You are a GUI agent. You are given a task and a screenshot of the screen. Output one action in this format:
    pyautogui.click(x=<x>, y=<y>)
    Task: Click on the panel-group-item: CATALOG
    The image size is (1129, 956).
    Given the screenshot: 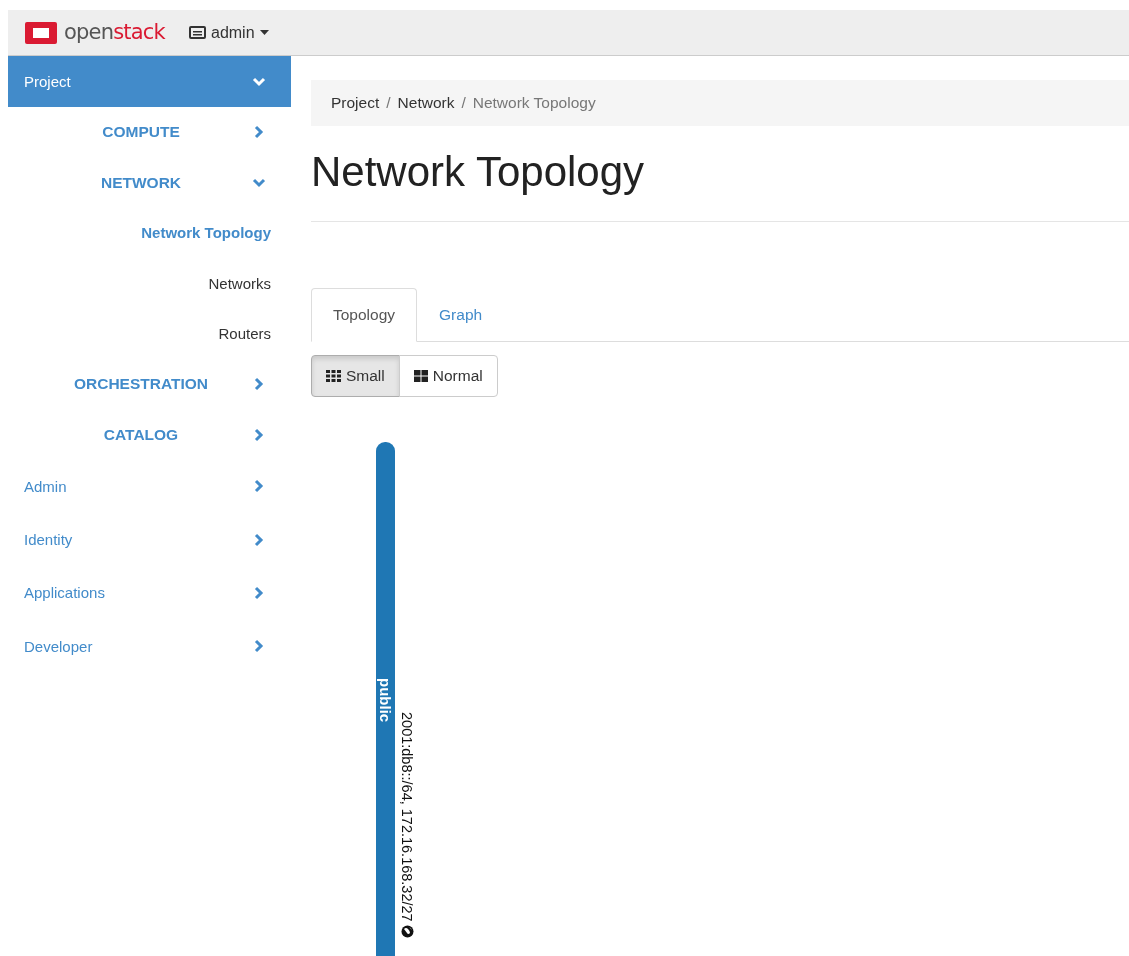 What is the action you would take?
    pyautogui.click(x=149, y=434)
    